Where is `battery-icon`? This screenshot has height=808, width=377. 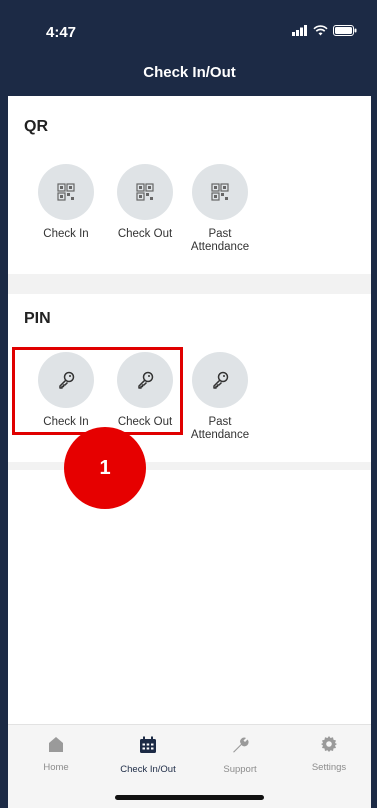 battery-icon is located at coordinates (345, 30).